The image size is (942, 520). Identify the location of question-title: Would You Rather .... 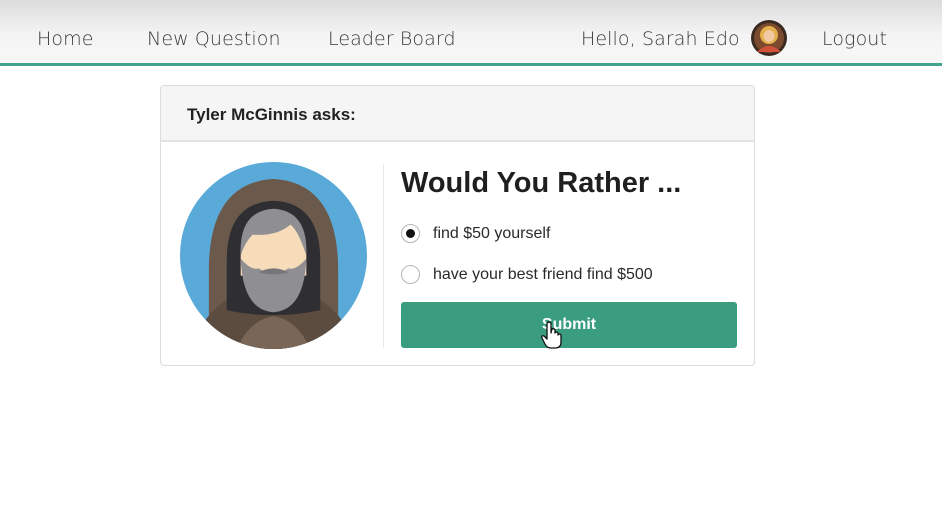
(541, 183).